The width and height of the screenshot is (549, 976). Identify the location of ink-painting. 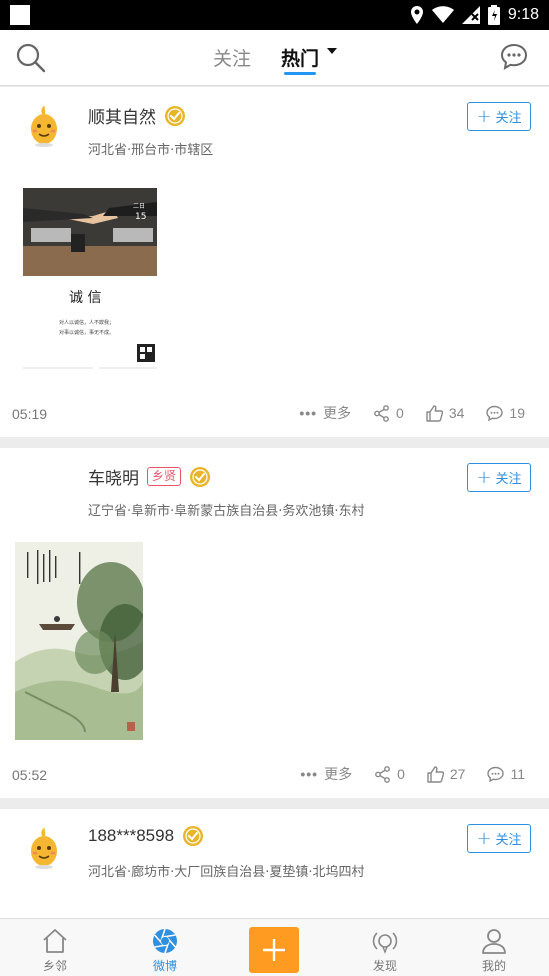
(79, 641).